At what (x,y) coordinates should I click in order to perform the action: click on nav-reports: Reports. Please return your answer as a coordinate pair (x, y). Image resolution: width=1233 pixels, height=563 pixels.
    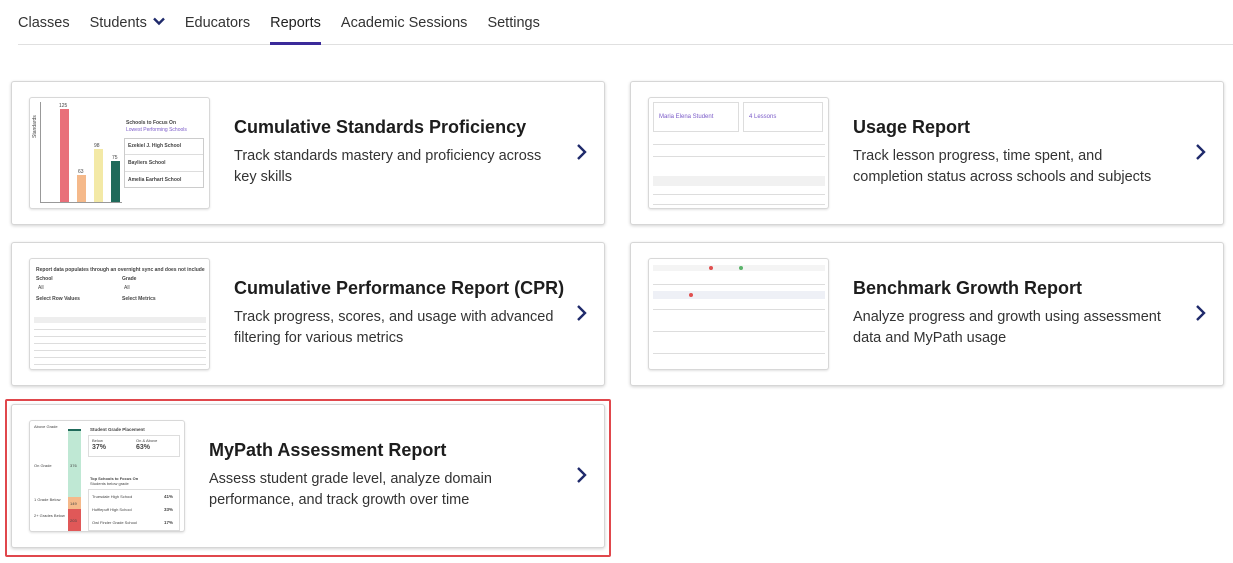
    Looking at the image, I should click on (295, 22).